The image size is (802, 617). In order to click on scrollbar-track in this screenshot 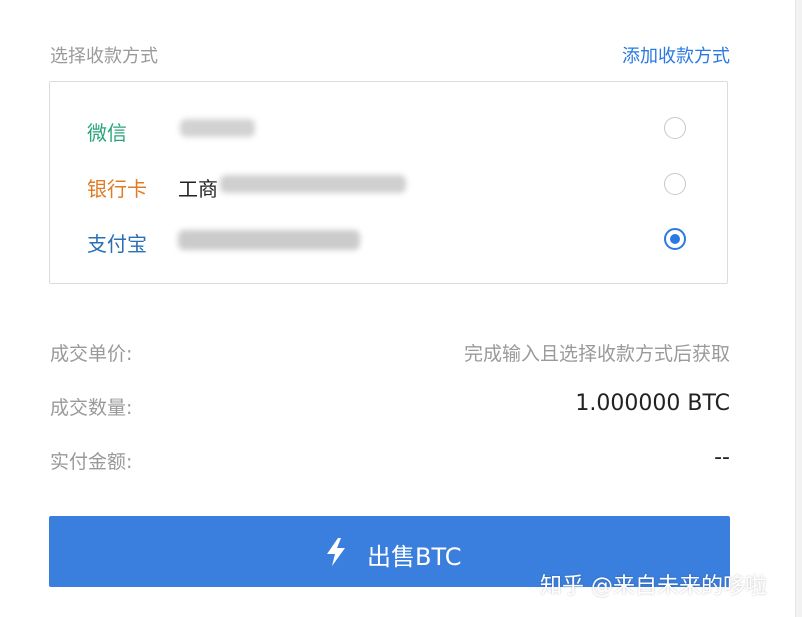, I will do `click(798, 308)`.